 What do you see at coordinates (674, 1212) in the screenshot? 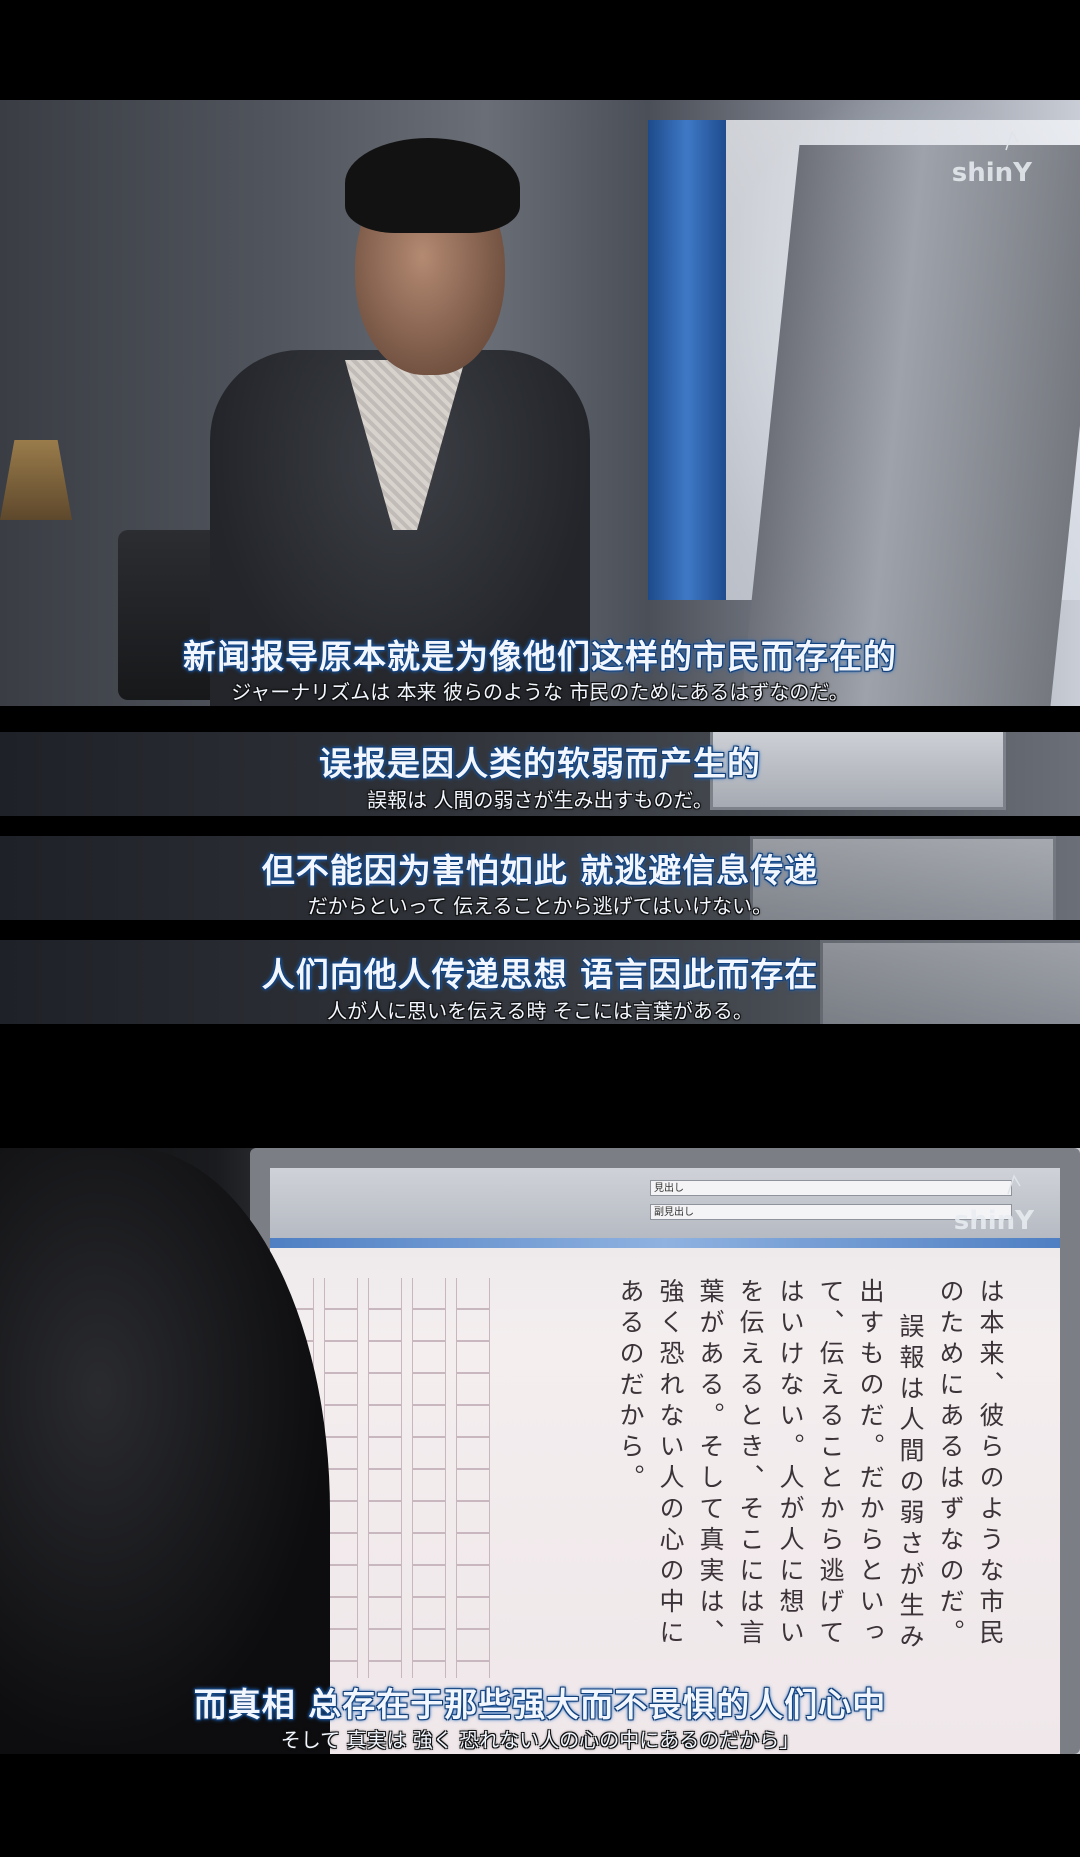
I see `subheadline-label: 副見出し` at bounding box center [674, 1212].